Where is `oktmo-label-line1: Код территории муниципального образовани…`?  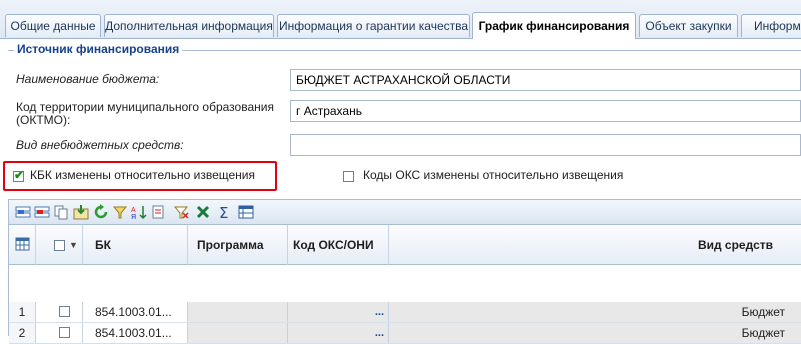 oktmo-label-line1: Код территории муниципального образовани… is located at coordinates (145, 107).